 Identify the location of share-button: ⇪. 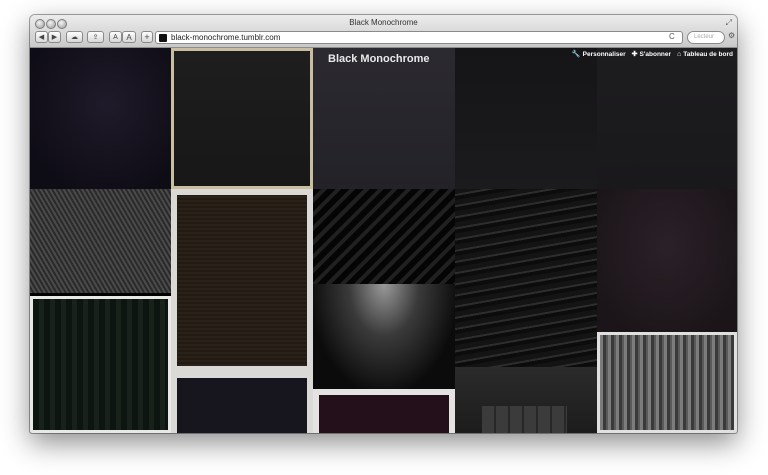
(95, 37).